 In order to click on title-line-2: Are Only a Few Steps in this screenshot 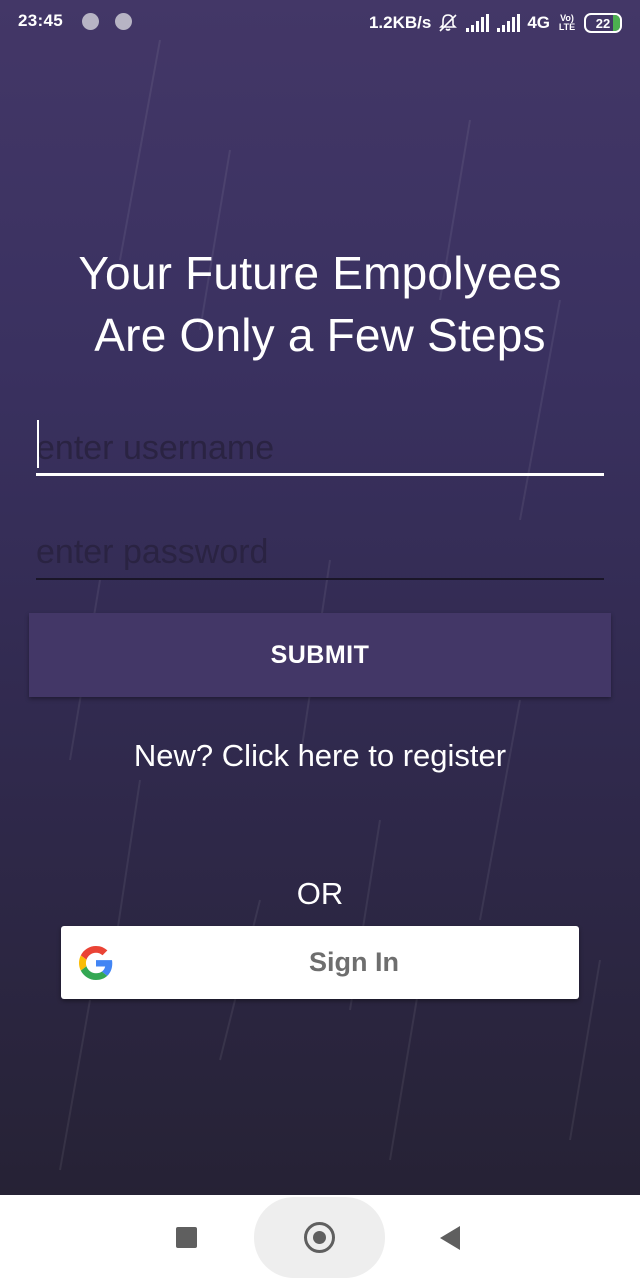, I will do `click(320, 335)`.